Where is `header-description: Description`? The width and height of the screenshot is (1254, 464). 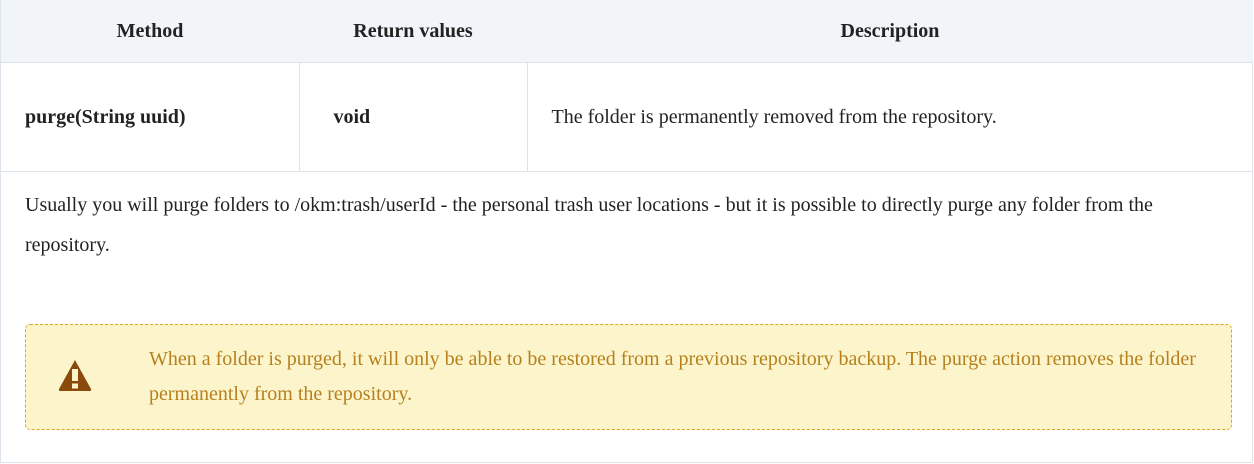
header-description: Description is located at coordinates (890, 31).